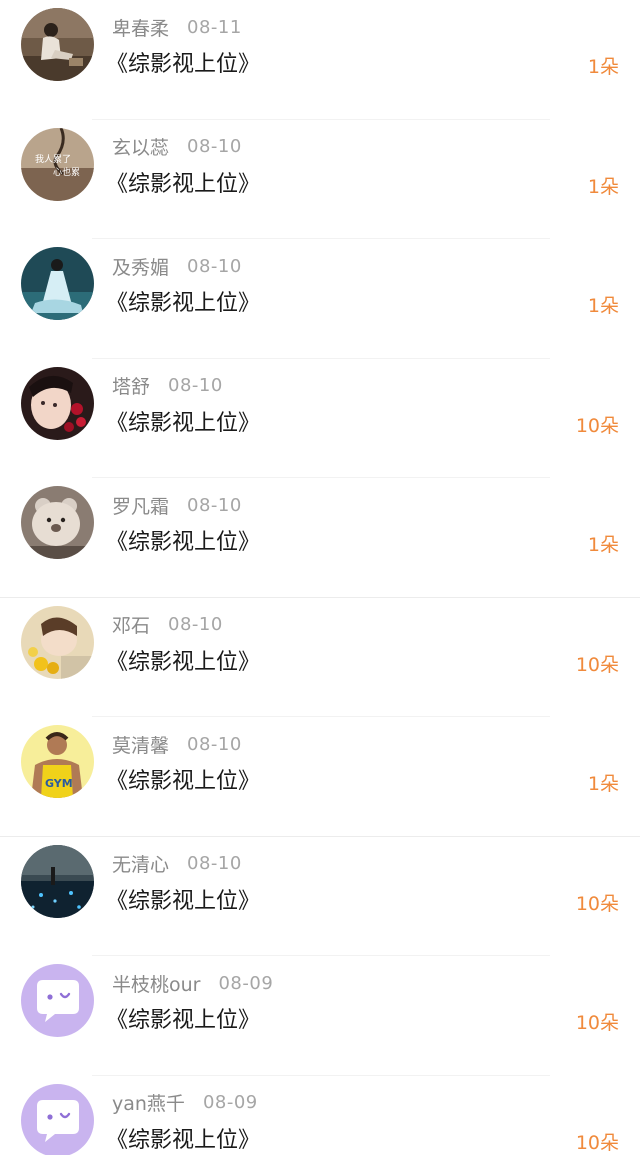 This screenshot has height=1155, width=640. I want to click on list-item: 罗凡霜 08-10 《综影视上位》 1朵, so click(320, 538).